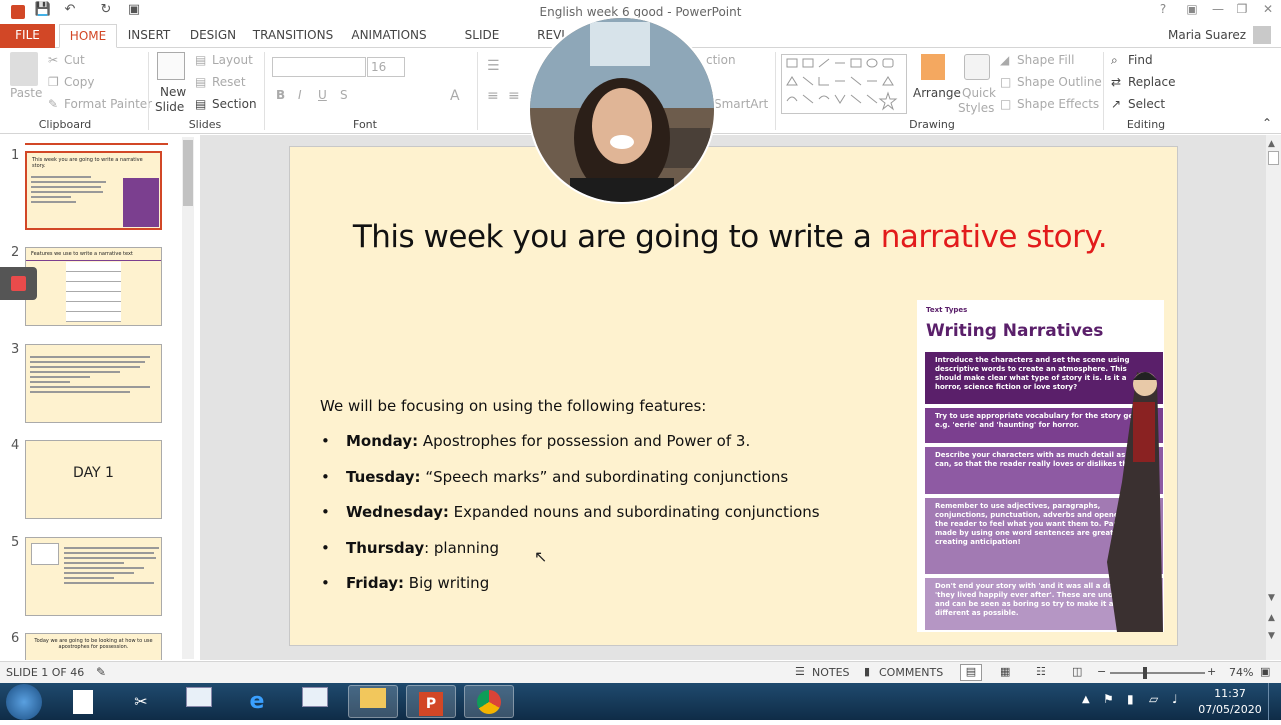 This screenshot has width=1281, height=725. Describe the element at coordinates (1041, 671) in the screenshot. I see `reading-view-icon: ☷` at that location.